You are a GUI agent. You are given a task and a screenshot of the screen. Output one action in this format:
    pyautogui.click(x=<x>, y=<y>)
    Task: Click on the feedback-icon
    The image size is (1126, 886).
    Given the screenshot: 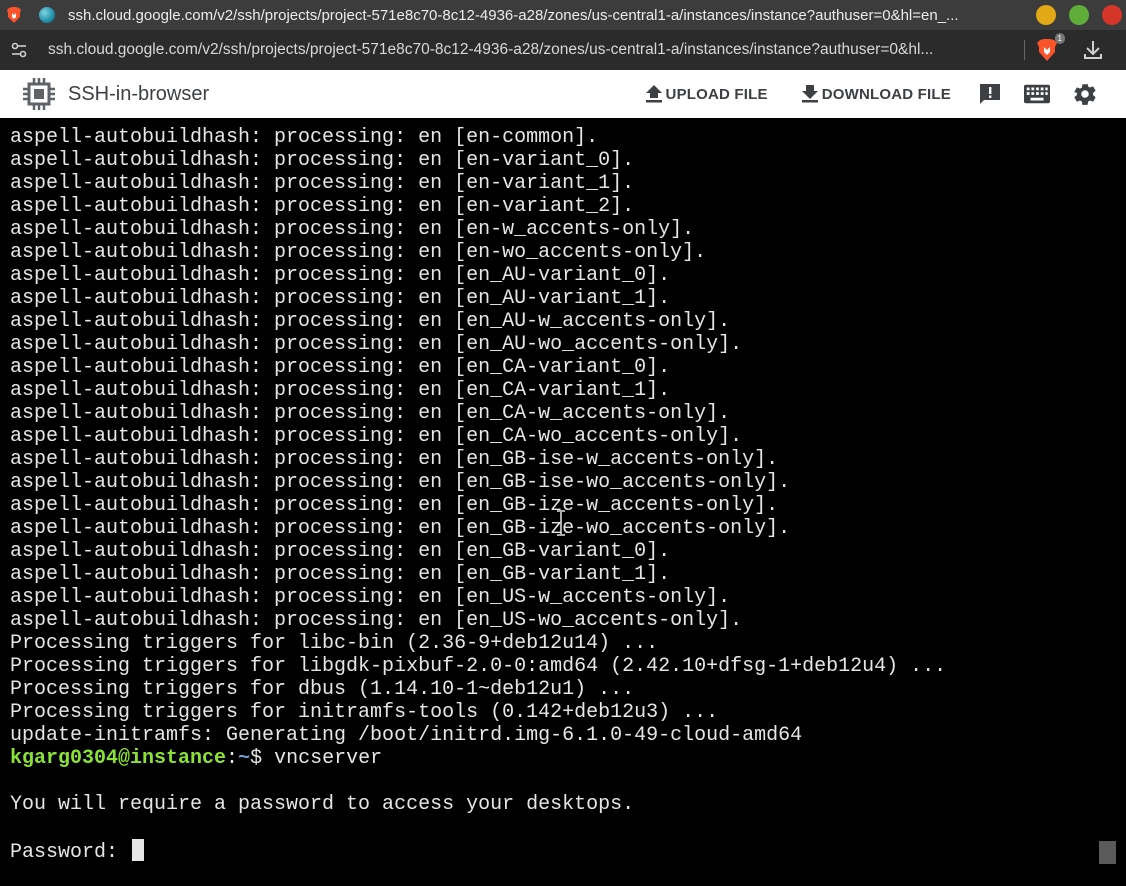 What is the action you would take?
    pyautogui.click(x=990, y=94)
    